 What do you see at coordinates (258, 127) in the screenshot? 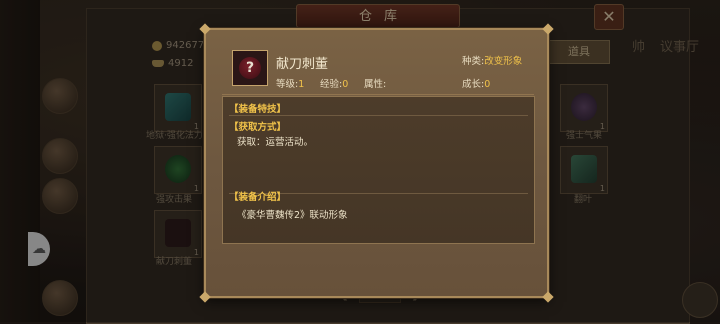
I see `source-title: 【获取方式】` at bounding box center [258, 127].